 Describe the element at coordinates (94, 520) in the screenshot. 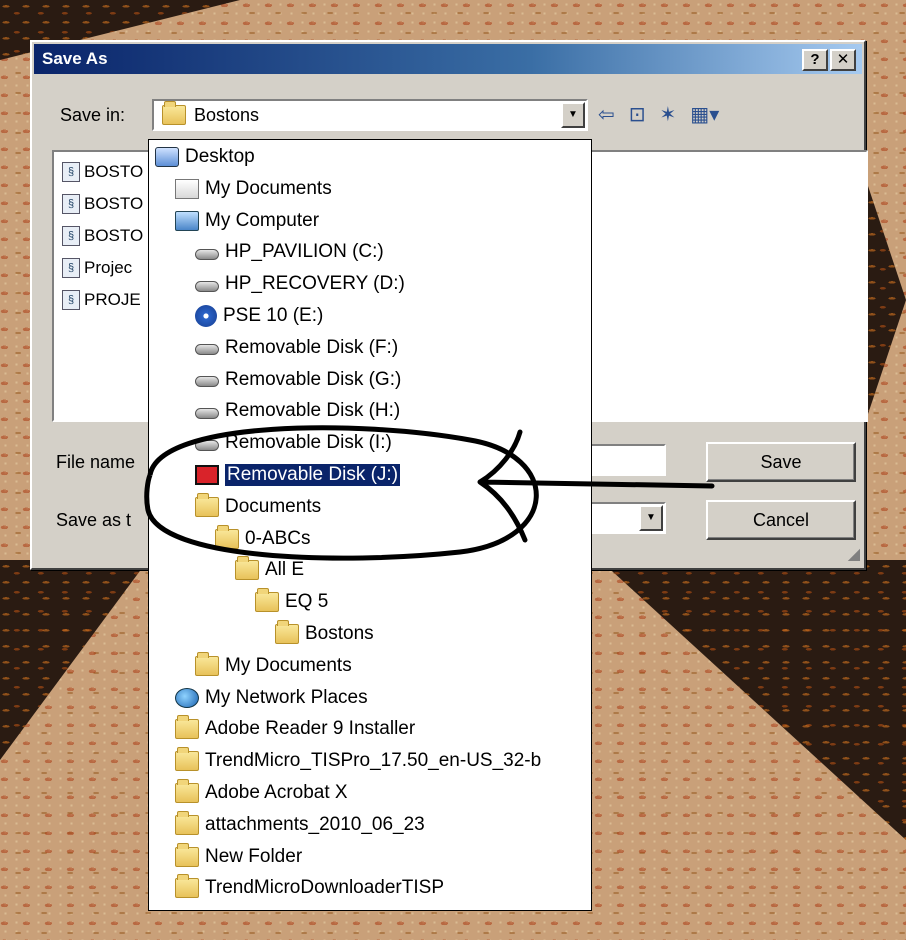

I see `save-as-type-label: Save as t` at that location.